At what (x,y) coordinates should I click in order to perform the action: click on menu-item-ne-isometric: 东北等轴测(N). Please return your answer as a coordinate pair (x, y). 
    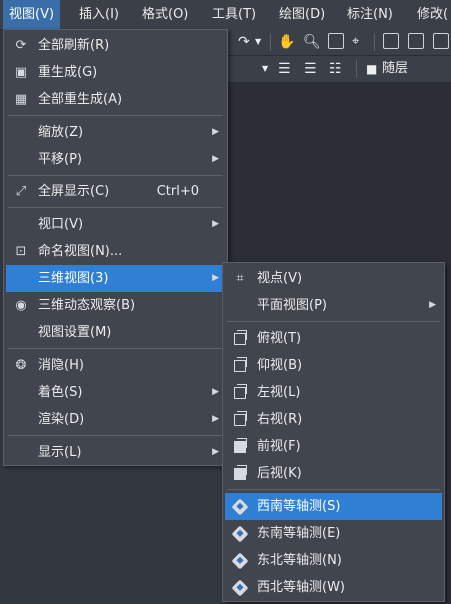
    Looking at the image, I should click on (333, 560).